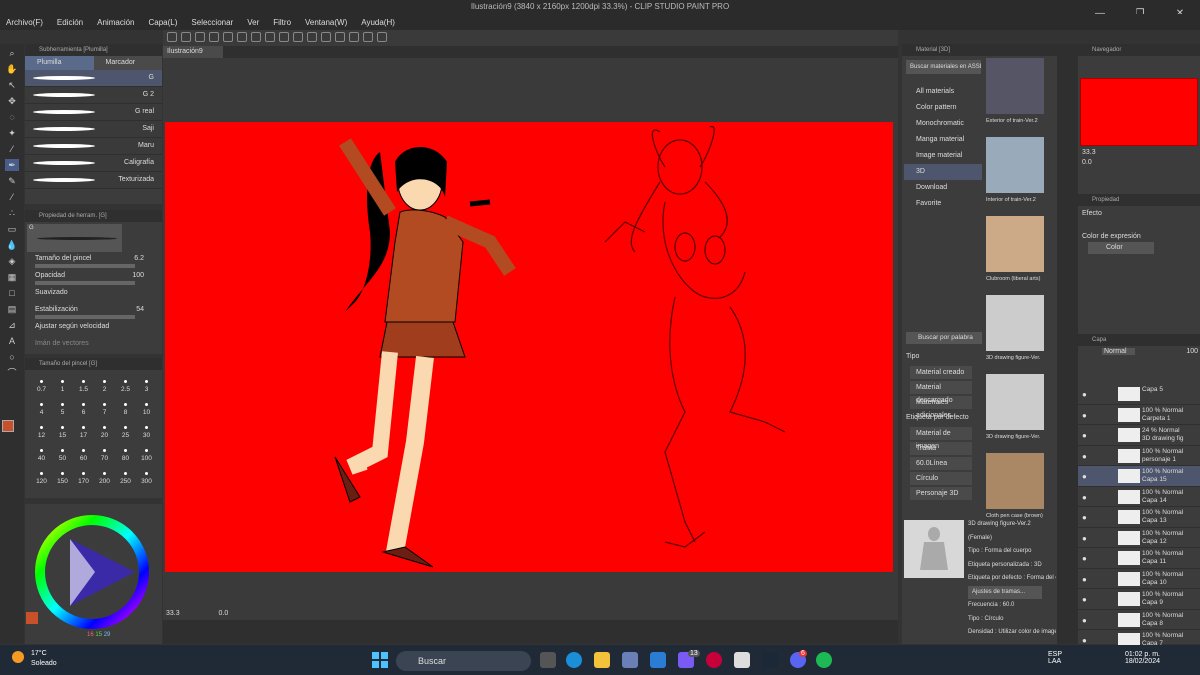  What do you see at coordinates (12, 181) in the screenshot?
I see `pencil-icon: ✎` at bounding box center [12, 181].